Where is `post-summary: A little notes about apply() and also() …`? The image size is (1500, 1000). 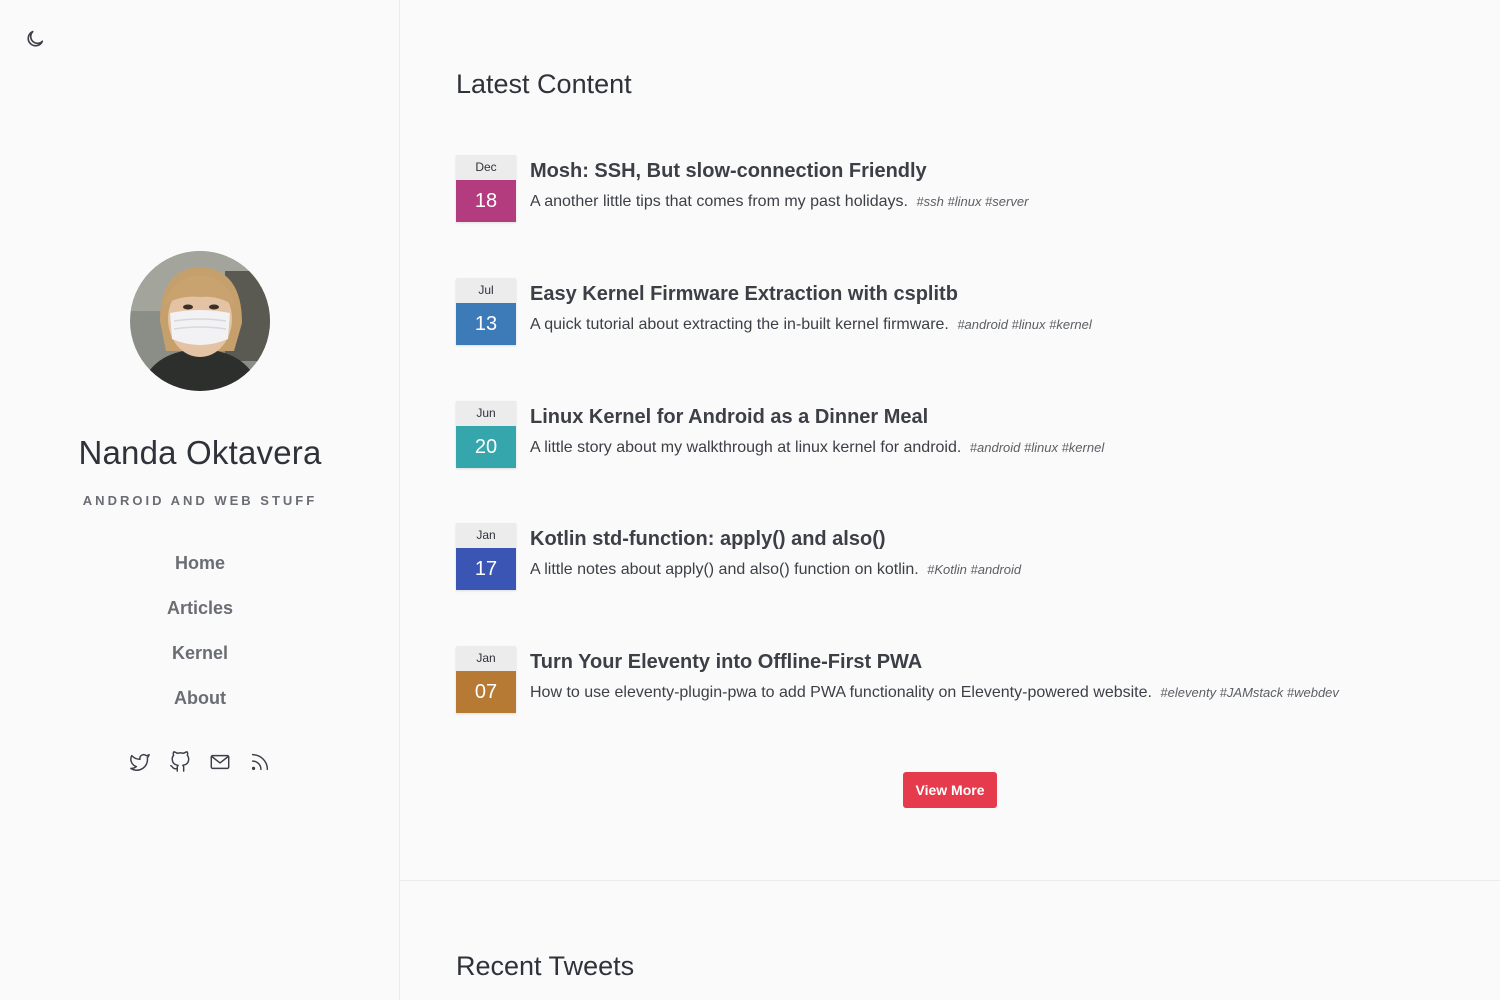 post-summary: A little notes about apply() and also() … is located at coordinates (724, 569).